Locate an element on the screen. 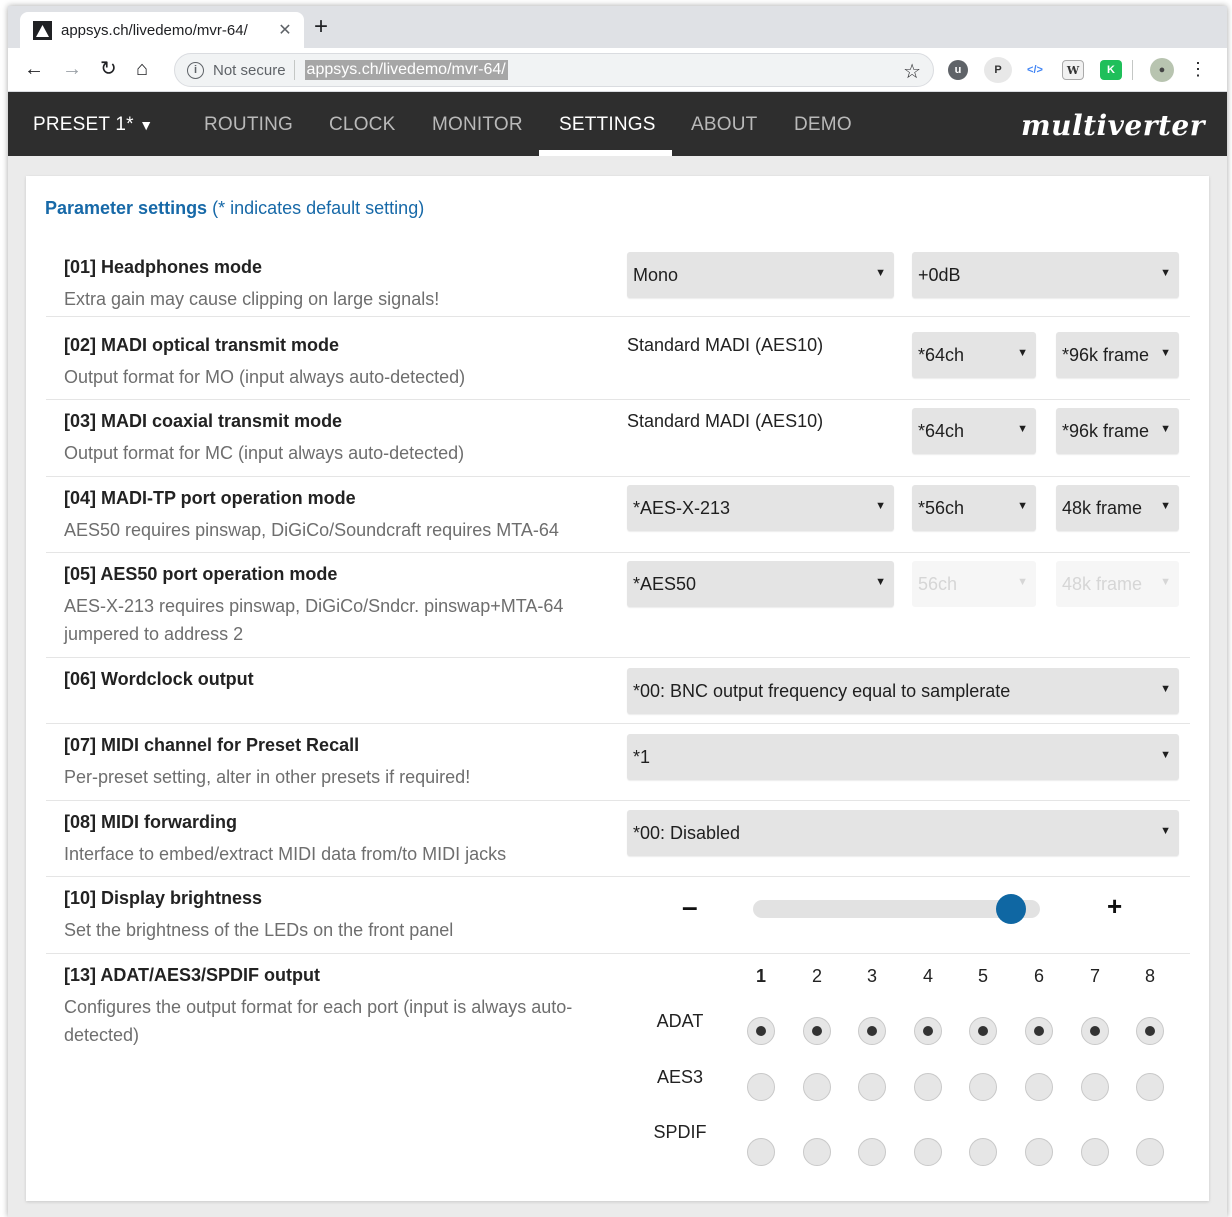 The image size is (1232, 1217). port-8-aes3-radio is located at coordinates (1150, 1087).